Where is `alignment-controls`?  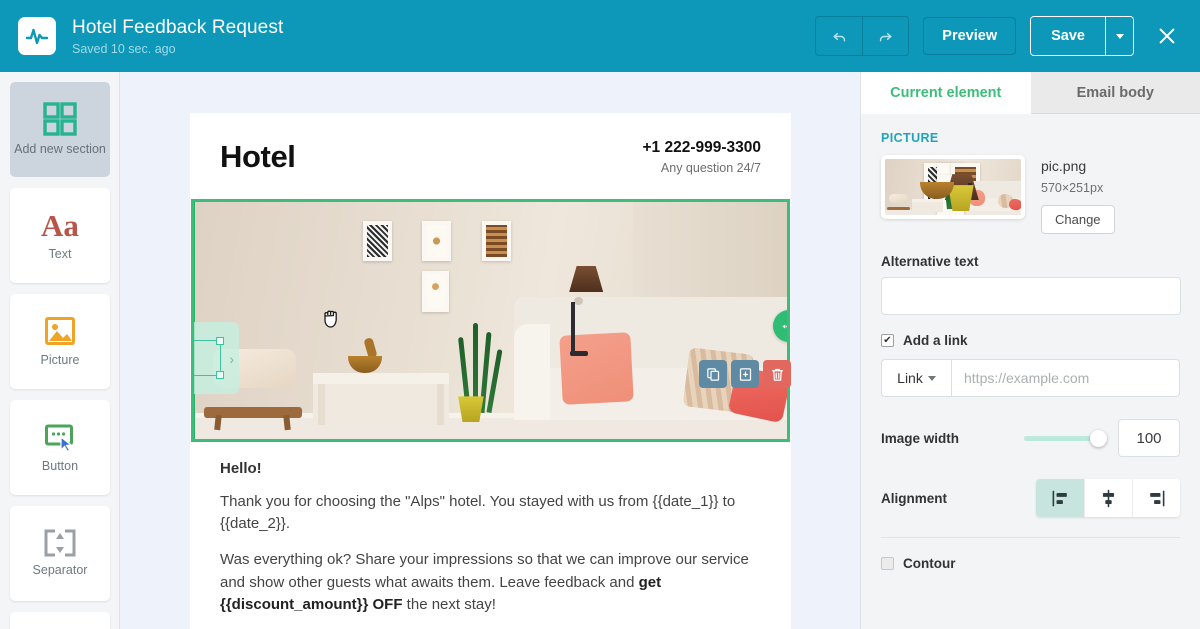
alignment-controls is located at coordinates (1108, 498).